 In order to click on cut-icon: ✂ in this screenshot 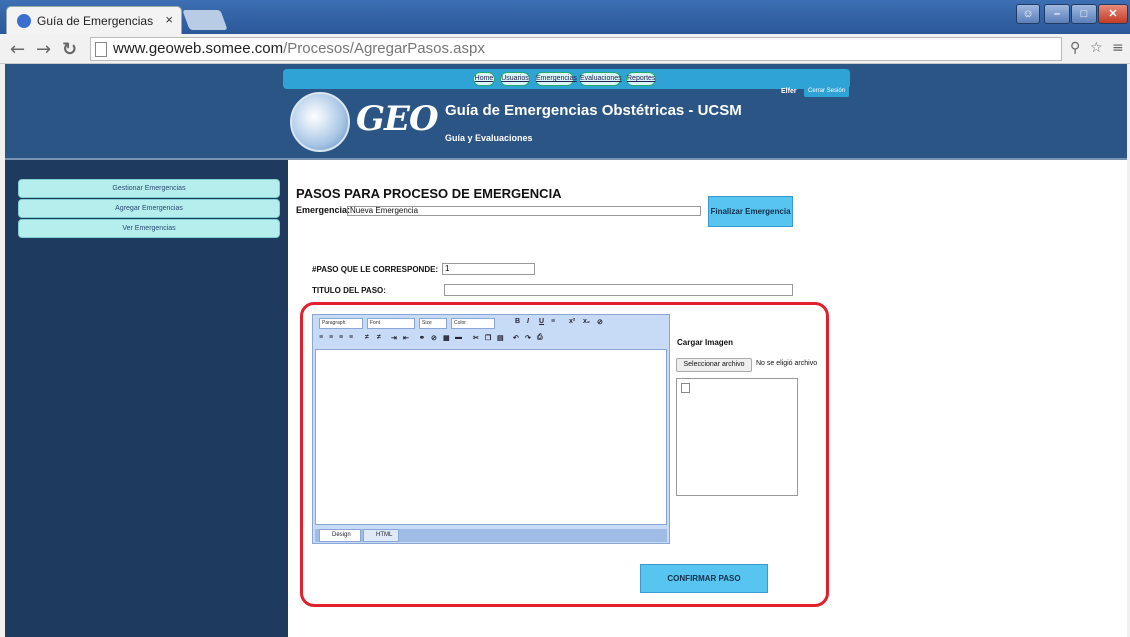, I will do `click(476, 338)`.